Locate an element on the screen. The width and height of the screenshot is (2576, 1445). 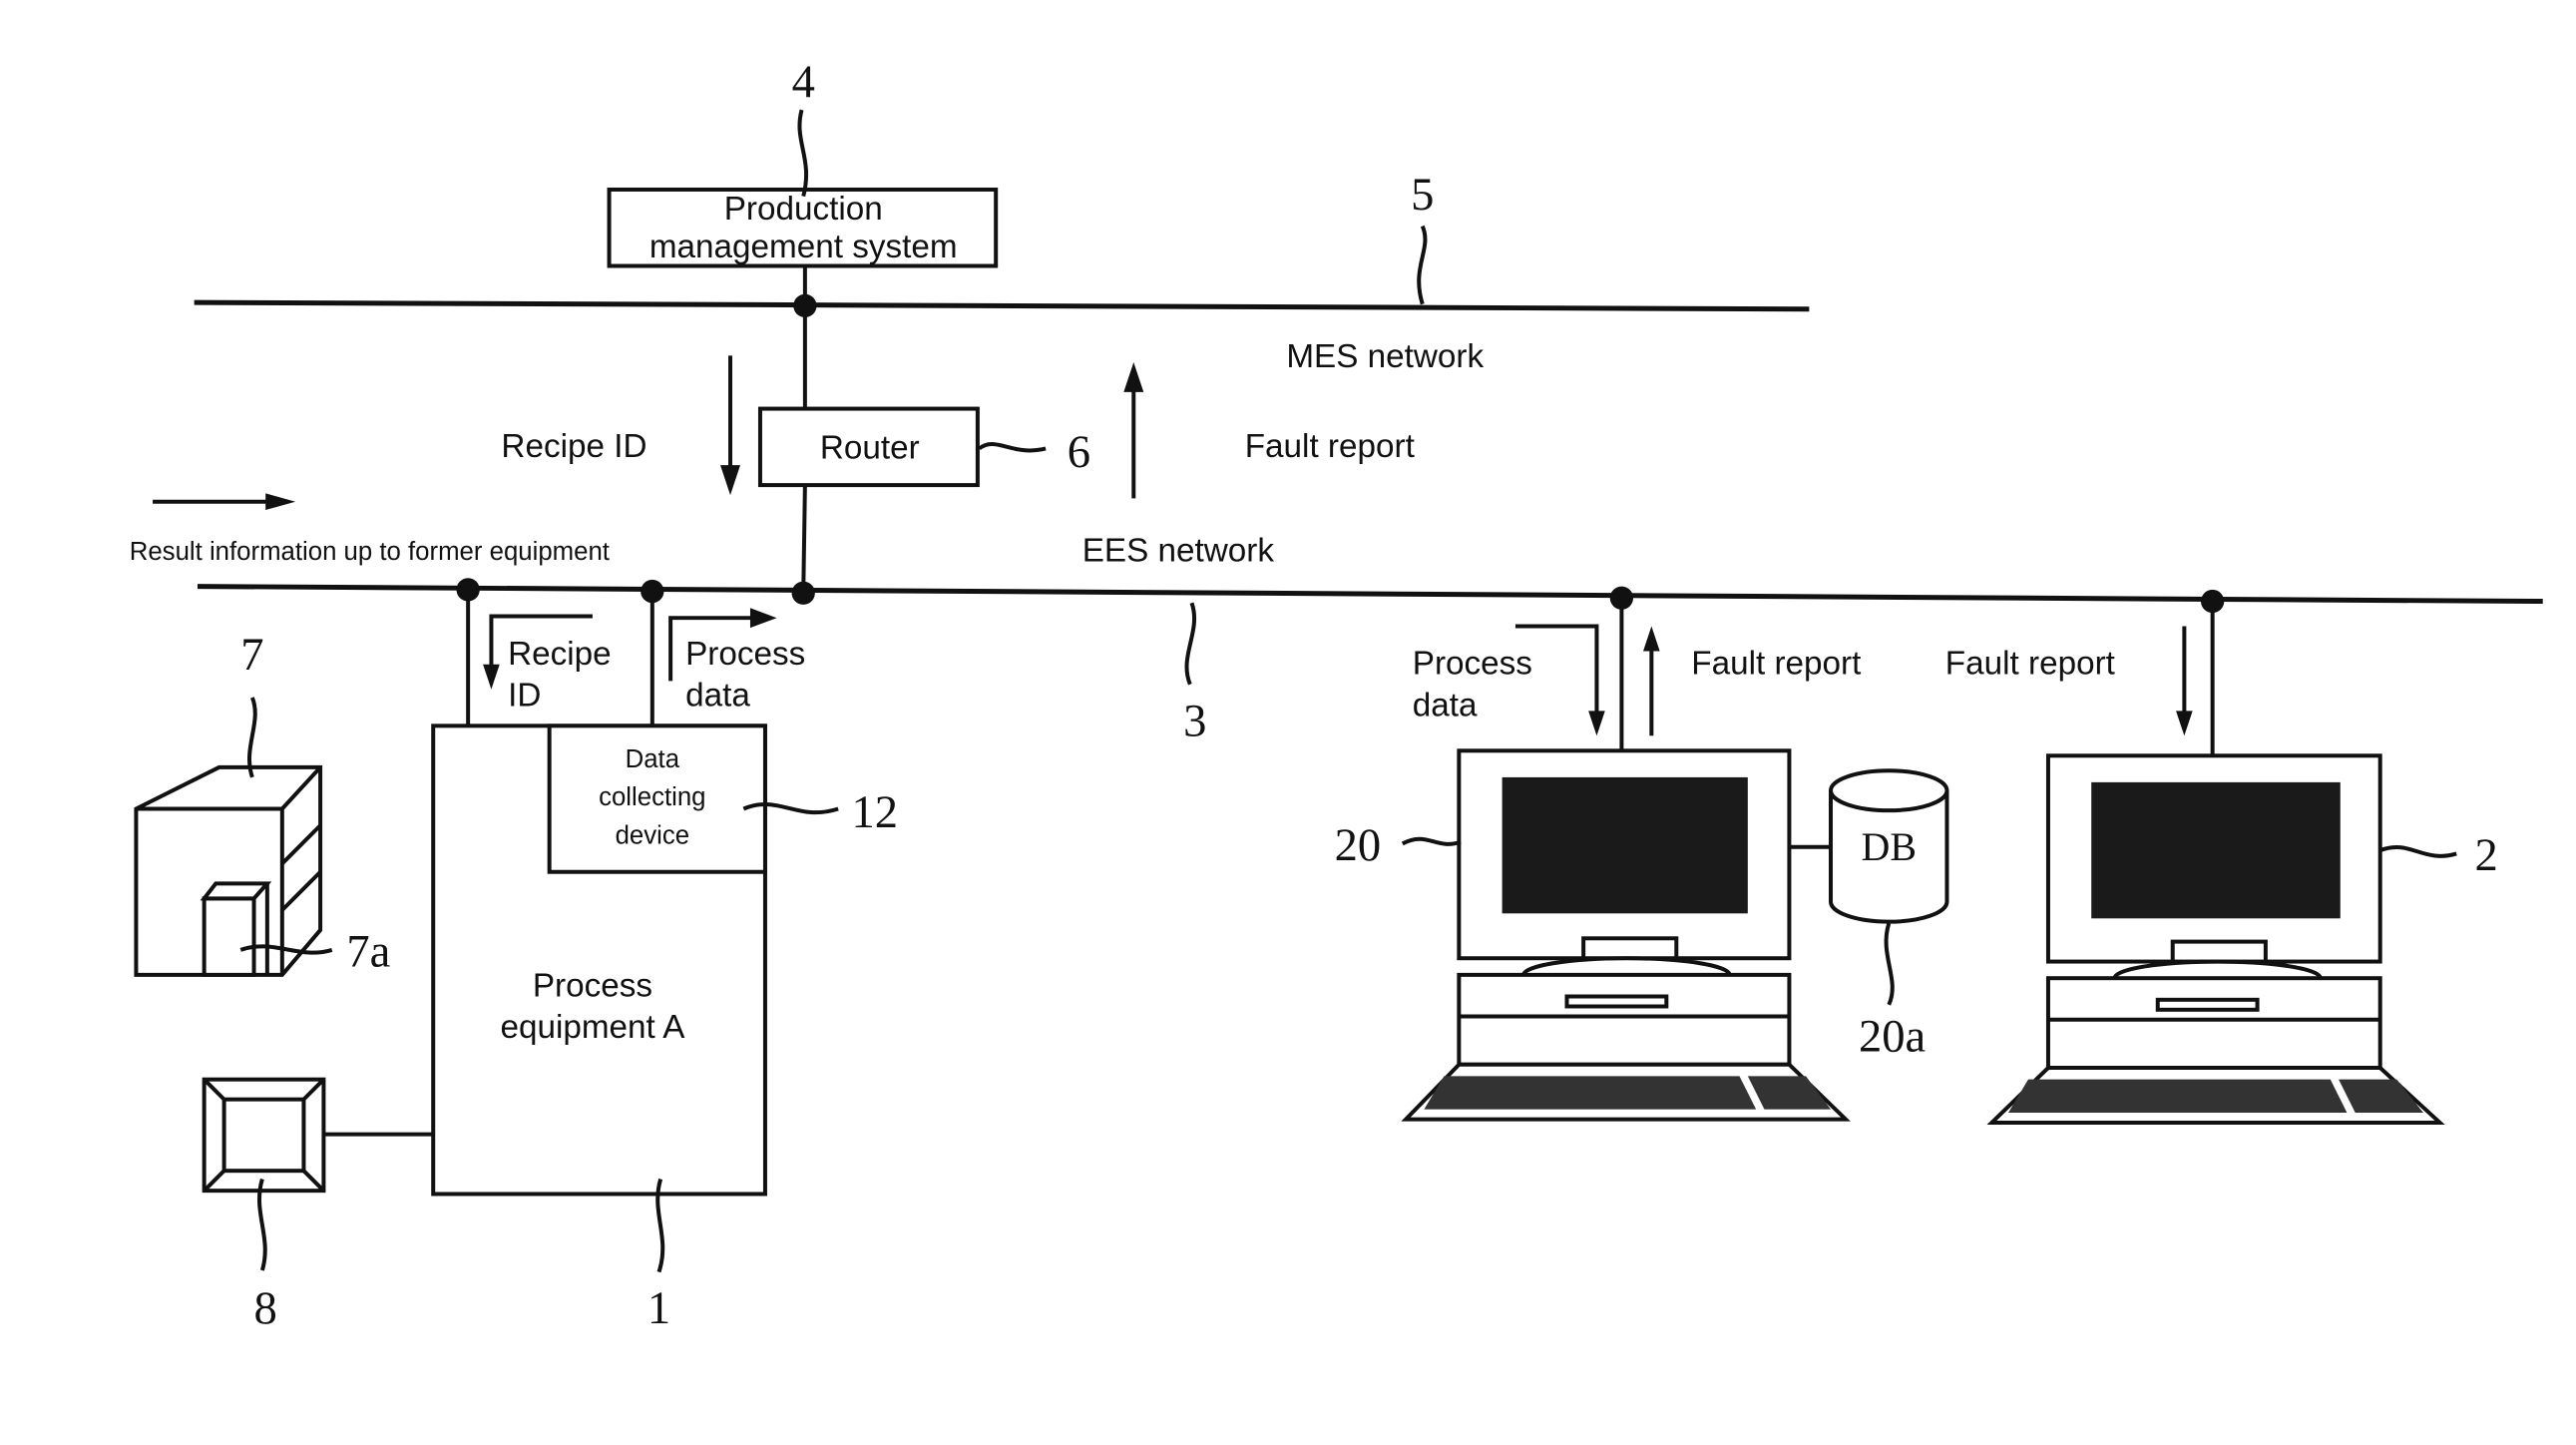
ees-node-router is located at coordinates (803, 593).